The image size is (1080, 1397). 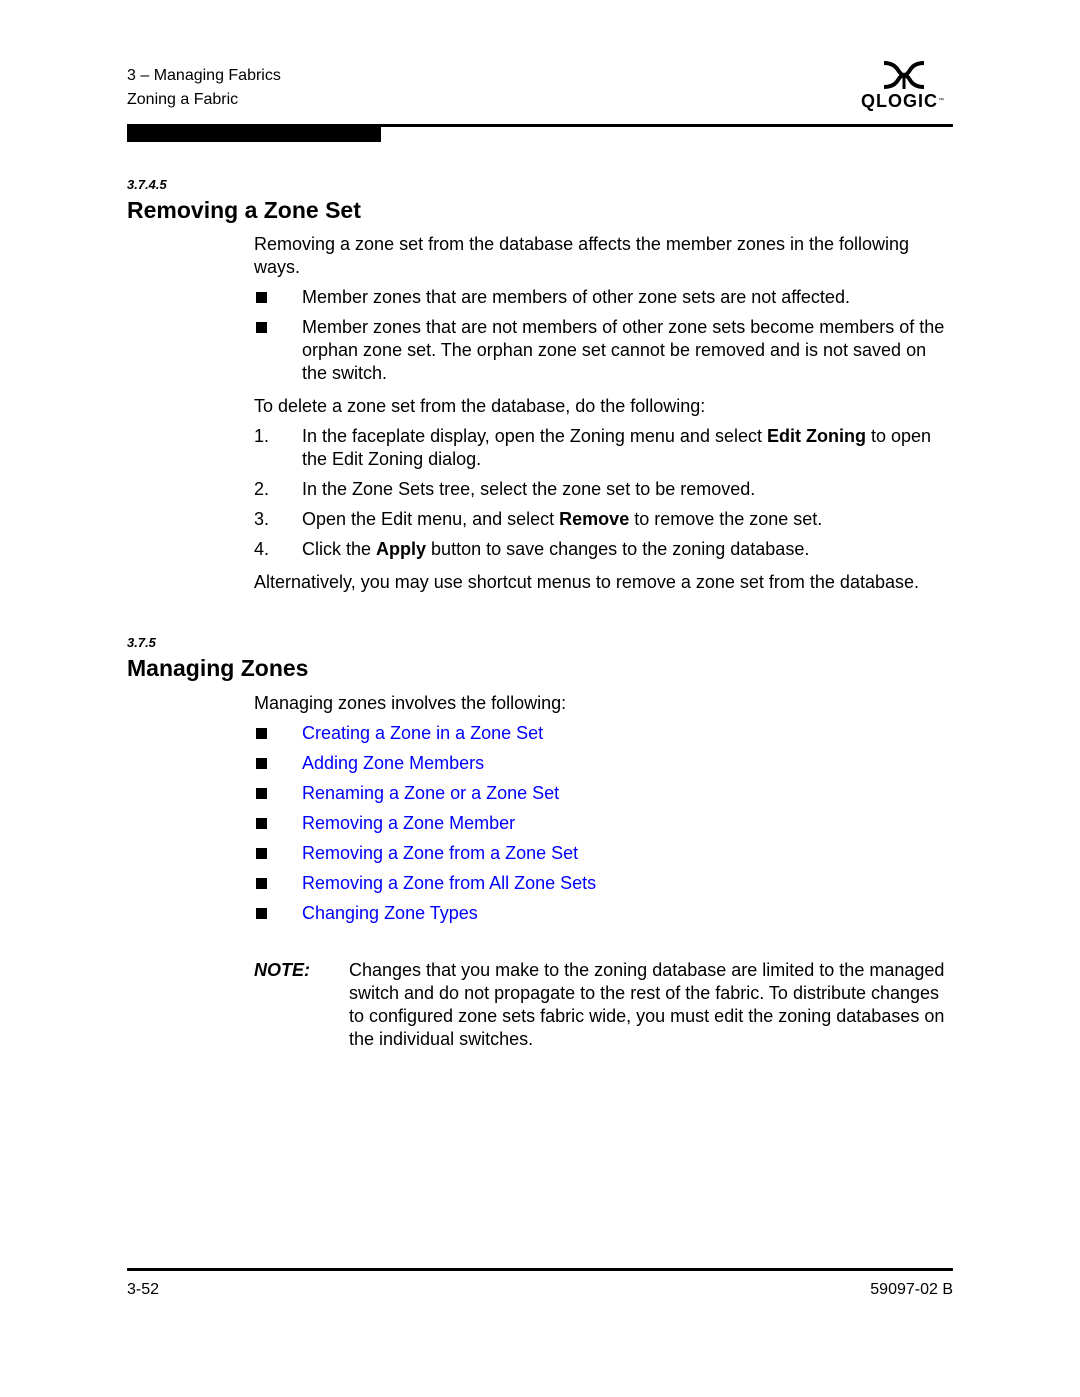 I want to click on list-item: Removing a Zone from a Zone Set, so click(x=604, y=853).